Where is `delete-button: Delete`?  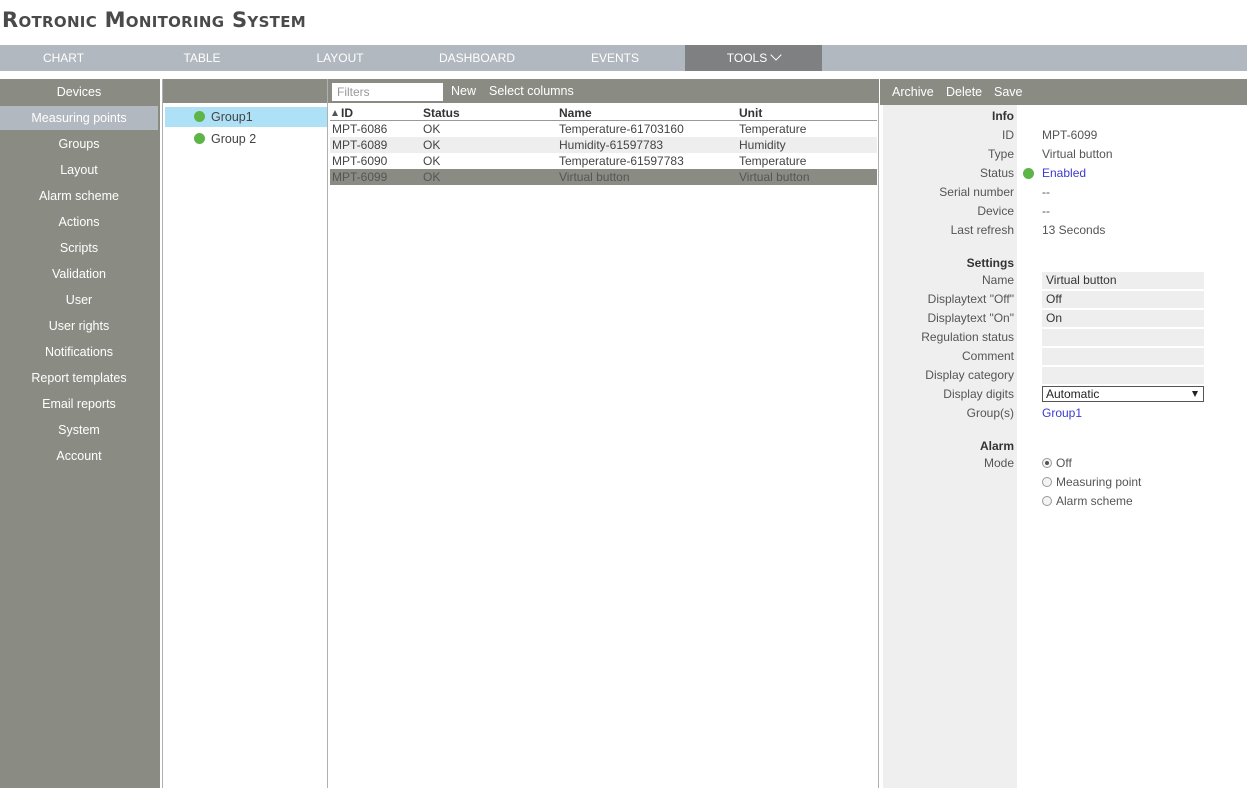 delete-button: Delete is located at coordinates (964, 92).